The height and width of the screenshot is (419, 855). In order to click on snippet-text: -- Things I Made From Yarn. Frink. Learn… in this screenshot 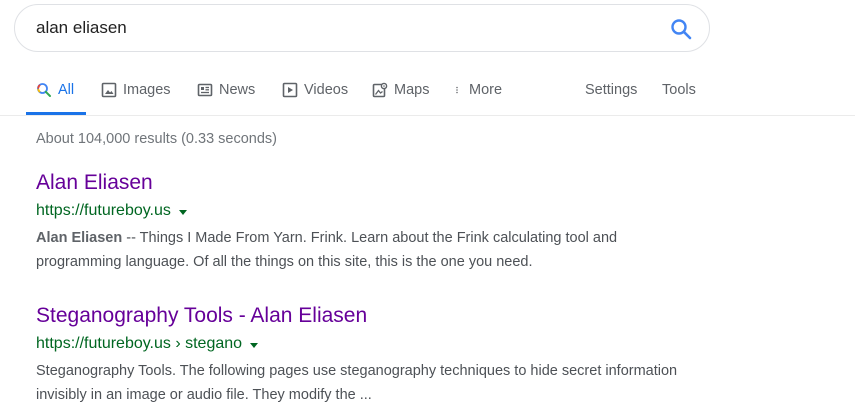, I will do `click(370, 238)`.